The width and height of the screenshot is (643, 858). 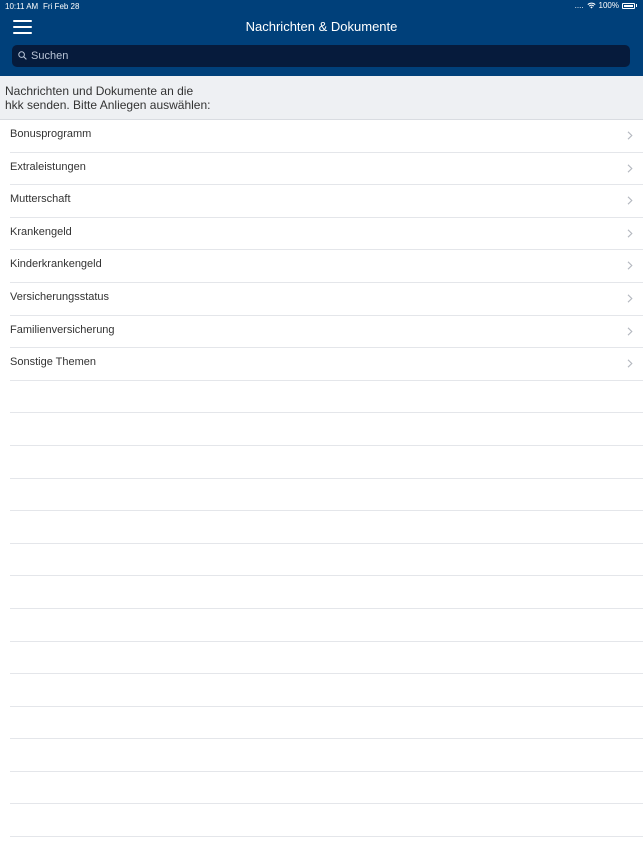 What do you see at coordinates (326, 201) in the screenshot?
I see `topic-item-mutterschaft: Mutterschaft` at bounding box center [326, 201].